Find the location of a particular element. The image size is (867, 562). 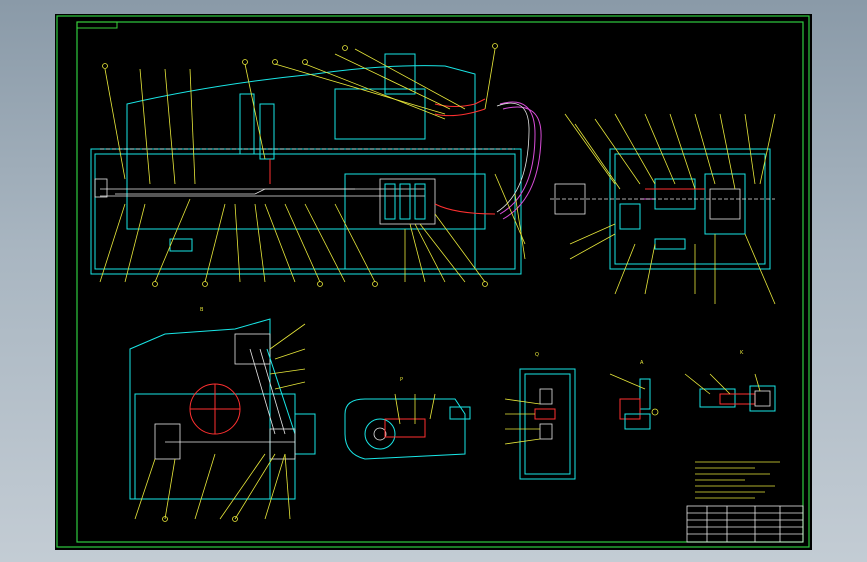

title-block is located at coordinates (745, 524).